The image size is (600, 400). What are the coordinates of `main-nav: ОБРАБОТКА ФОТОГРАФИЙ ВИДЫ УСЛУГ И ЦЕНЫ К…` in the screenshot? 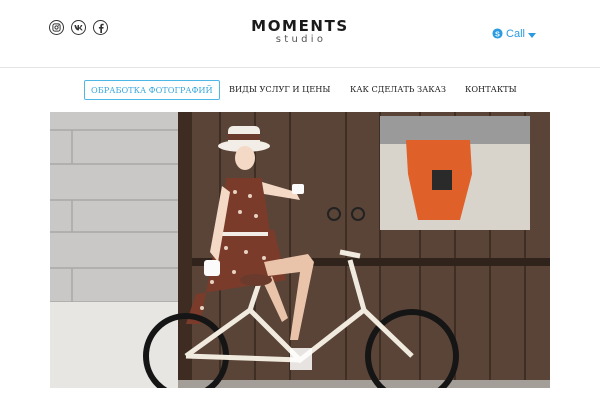 It's located at (300, 90).